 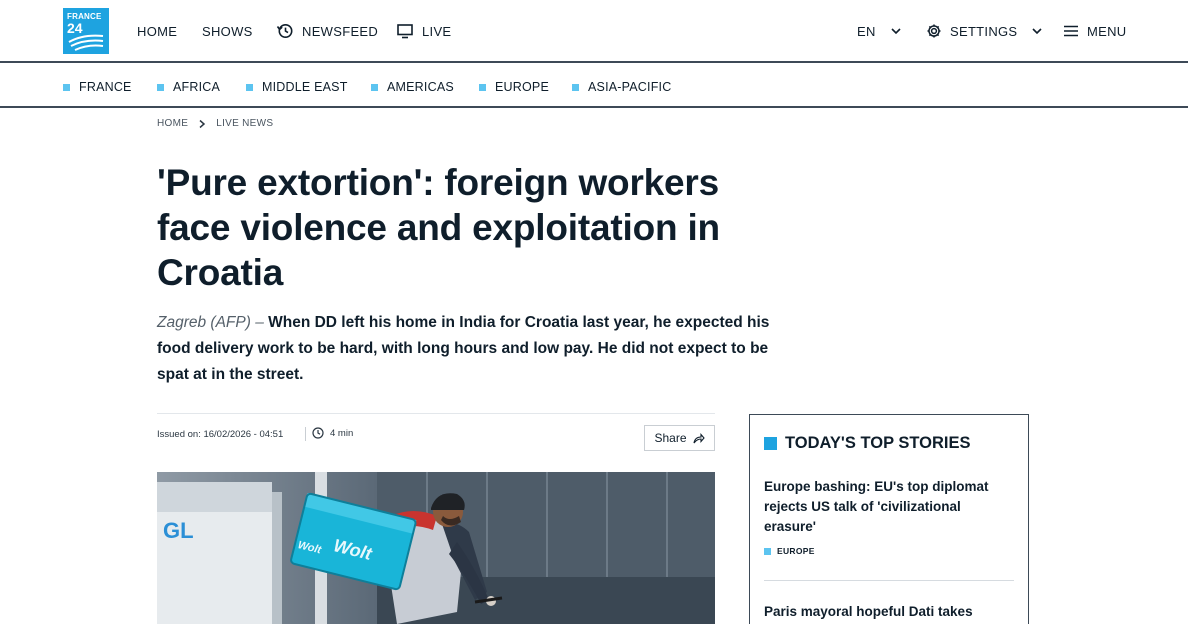 I want to click on region-link-europe: EUROPE, so click(x=514, y=87).